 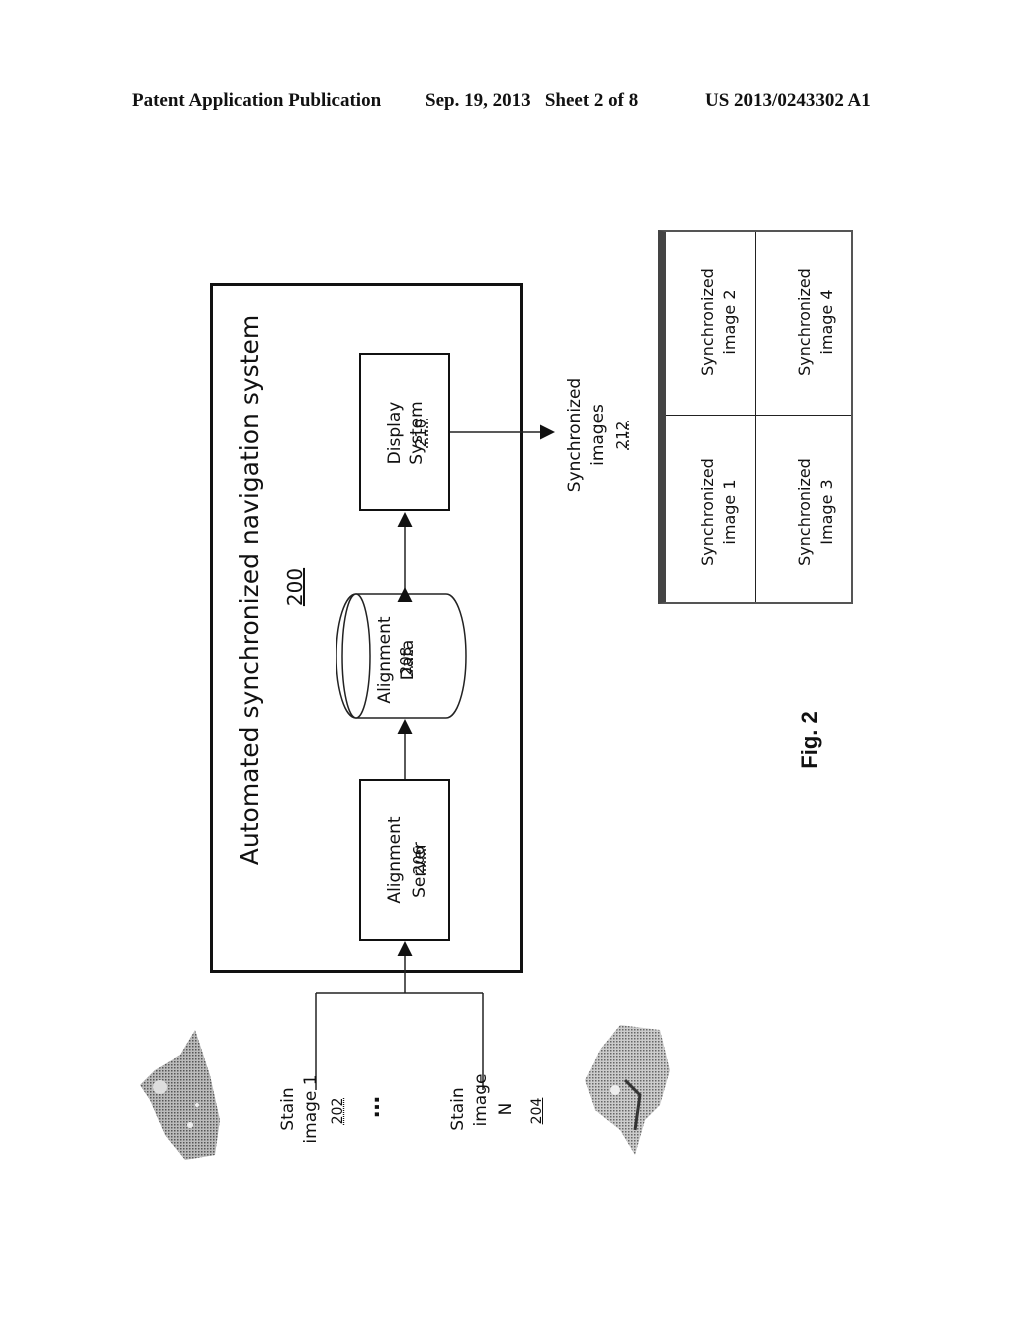 I want to click on figure-label: Fig. 2, so click(x=809, y=740).